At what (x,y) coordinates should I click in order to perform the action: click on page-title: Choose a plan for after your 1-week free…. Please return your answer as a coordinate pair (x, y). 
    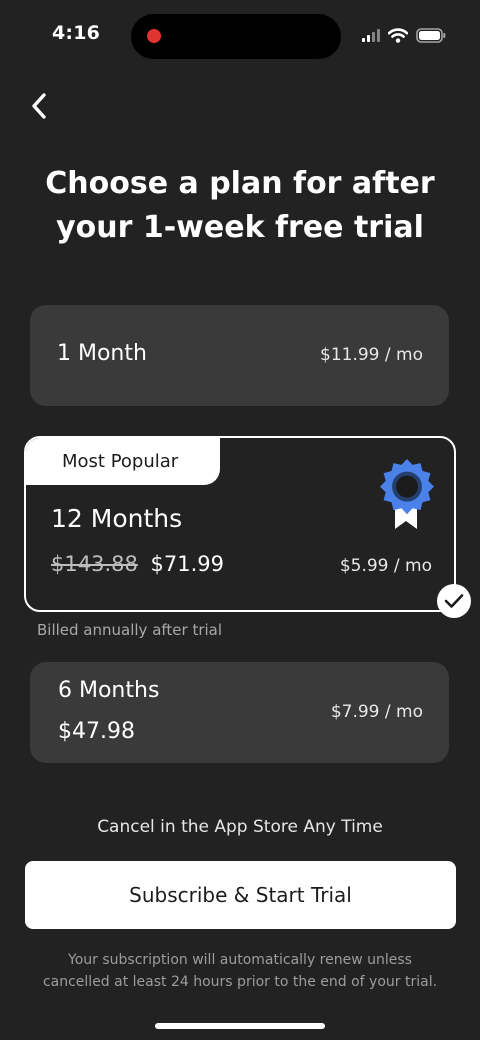
    Looking at the image, I should click on (240, 206).